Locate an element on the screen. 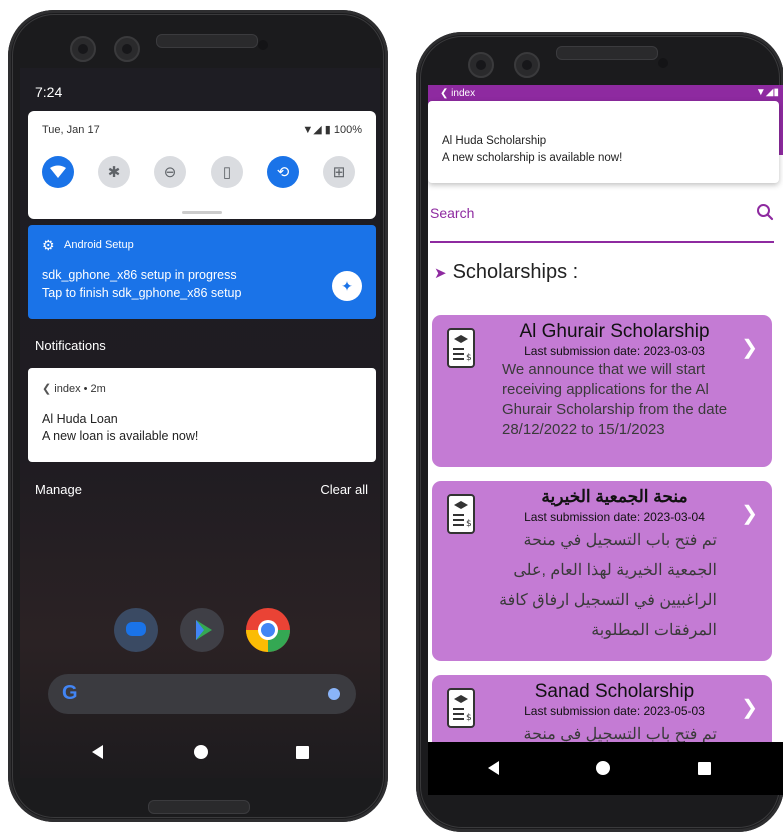  banner-body: A new scholarship is available now! is located at coordinates (532, 158).